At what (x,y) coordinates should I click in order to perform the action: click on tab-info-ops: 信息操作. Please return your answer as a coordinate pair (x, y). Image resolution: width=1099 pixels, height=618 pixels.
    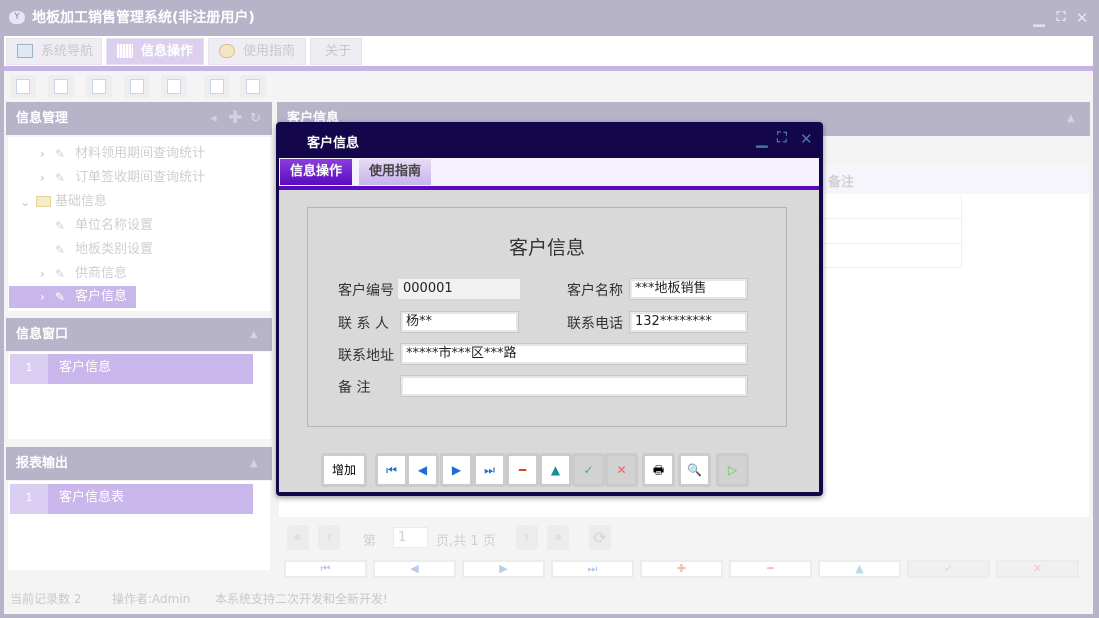
    Looking at the image, I should click on (155, 51).